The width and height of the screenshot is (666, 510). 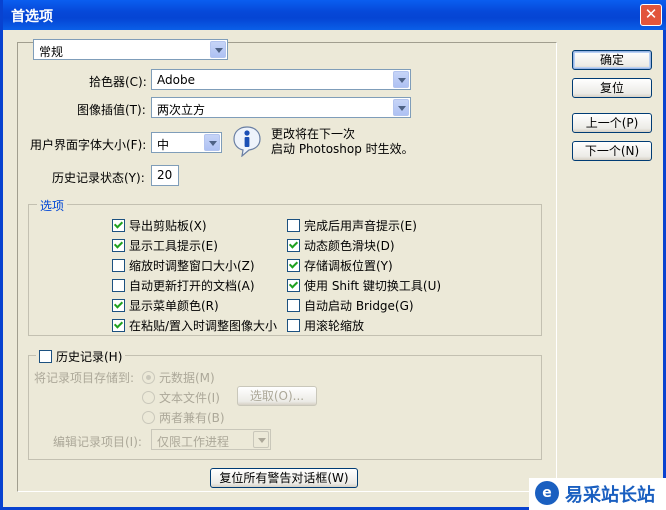 What do you see at coordinates (349, 246) in the screenshot?
I see `dynamic-color-sliders-label: 动态颜色滑块(D)` at bounding box center [349, 246].